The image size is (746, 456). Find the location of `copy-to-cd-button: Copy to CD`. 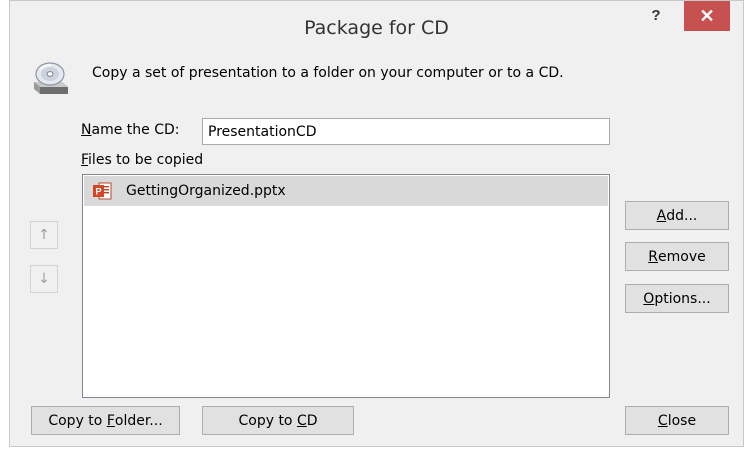

copy-to-cd-button: Copy to CD is located at coordinates (278, 420).